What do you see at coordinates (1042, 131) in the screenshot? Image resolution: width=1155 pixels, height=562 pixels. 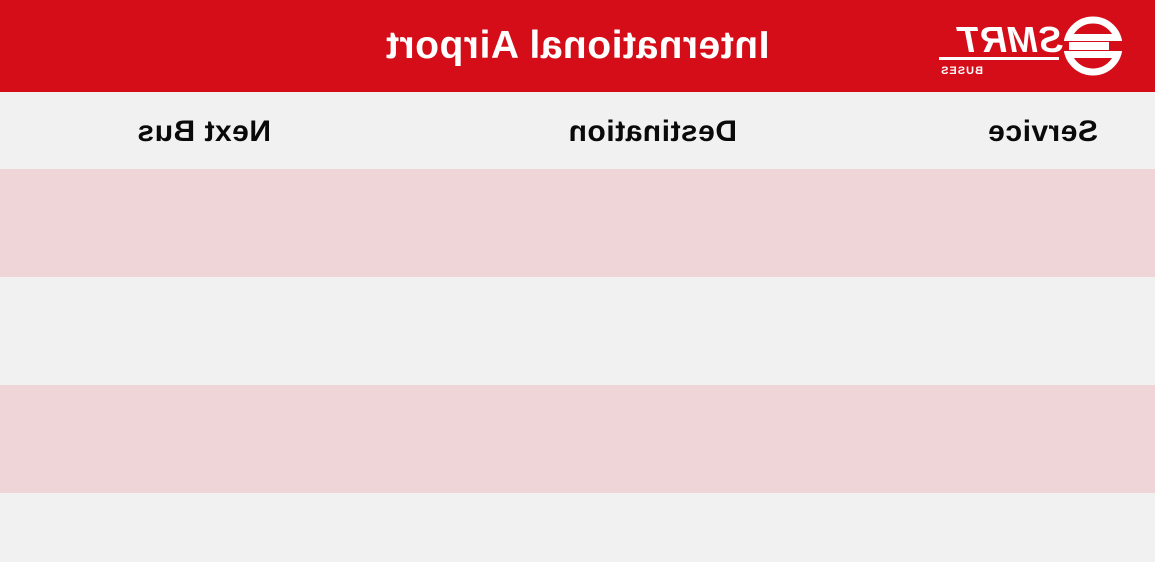 I see `column-header-service: Service` at bounding box center [1042, 131].